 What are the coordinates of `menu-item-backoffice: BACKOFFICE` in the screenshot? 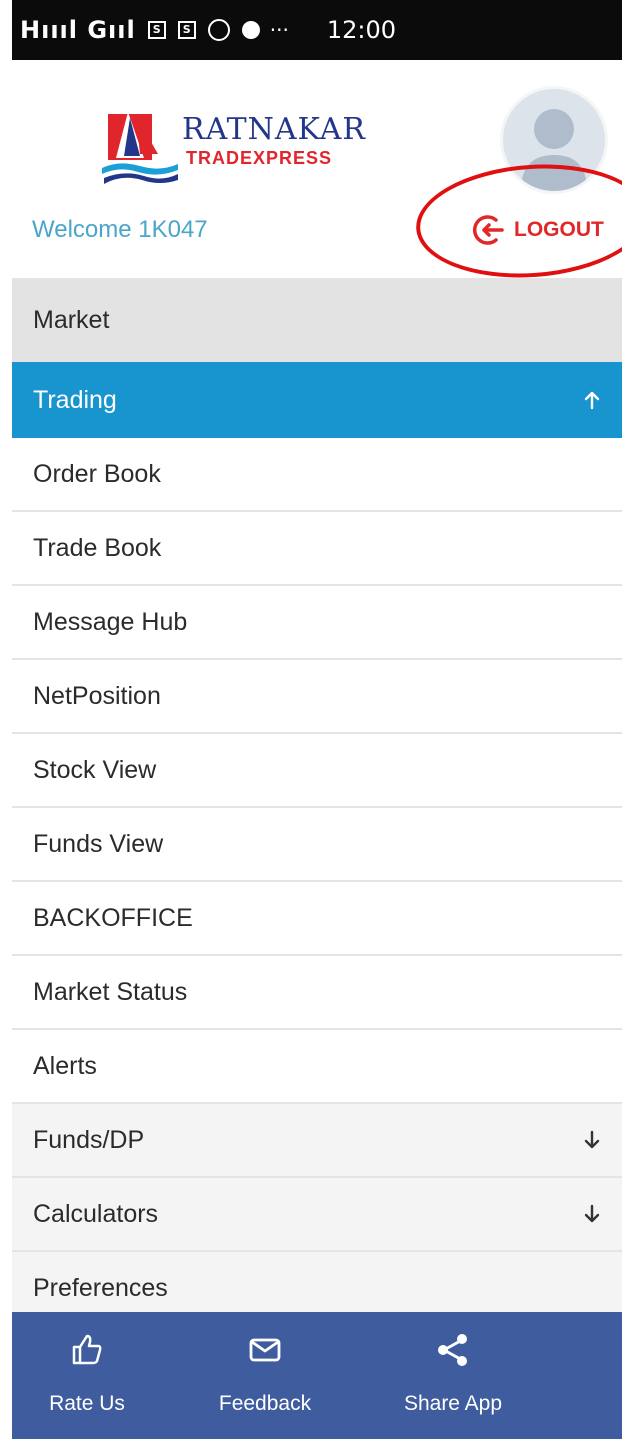 It's located at (317, 919).